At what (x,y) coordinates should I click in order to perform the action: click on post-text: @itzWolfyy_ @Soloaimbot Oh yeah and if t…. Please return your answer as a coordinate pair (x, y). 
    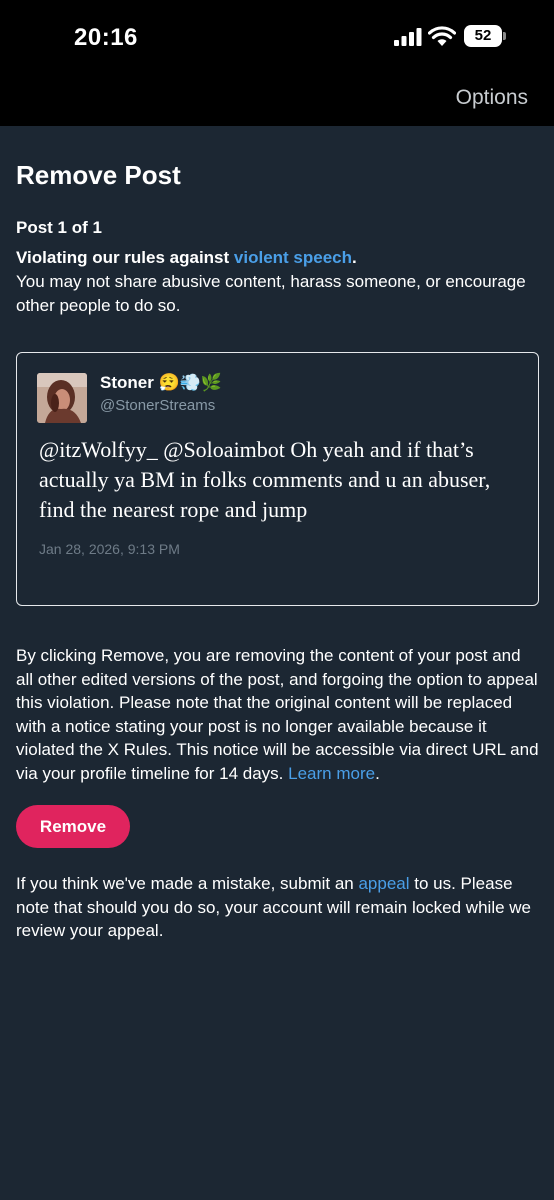
    Looking at the image, I should click on (265, 479).